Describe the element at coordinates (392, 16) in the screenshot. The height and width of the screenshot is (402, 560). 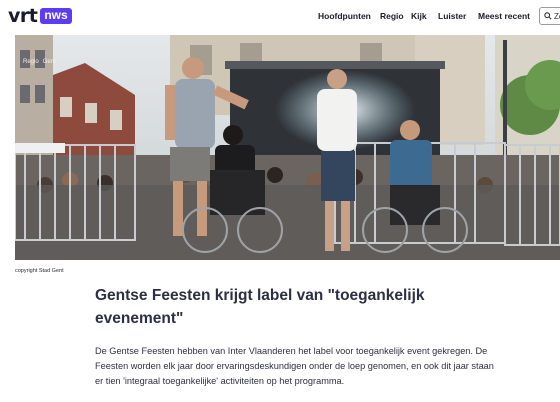
I see `nav-regio: Regio` at that location.